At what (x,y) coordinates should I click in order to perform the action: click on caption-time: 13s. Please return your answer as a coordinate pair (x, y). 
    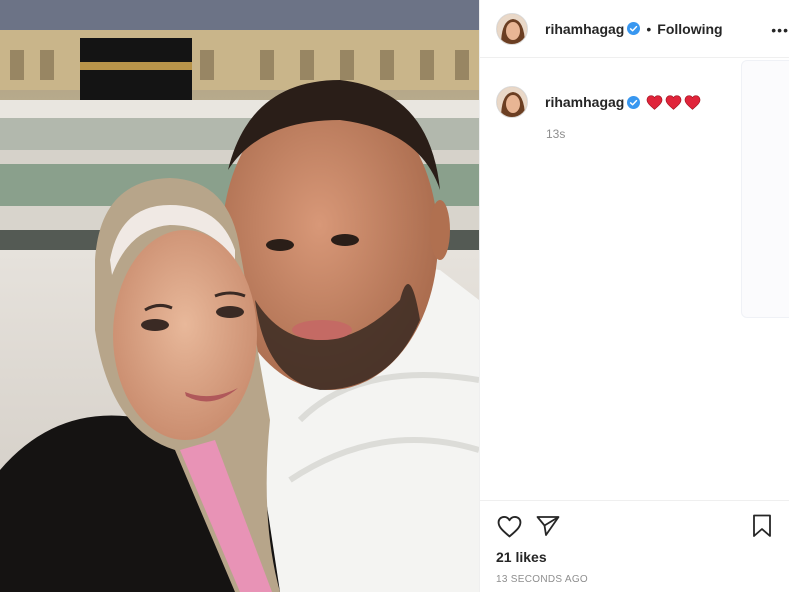
    Looking at the image, I should click on (667, 134).